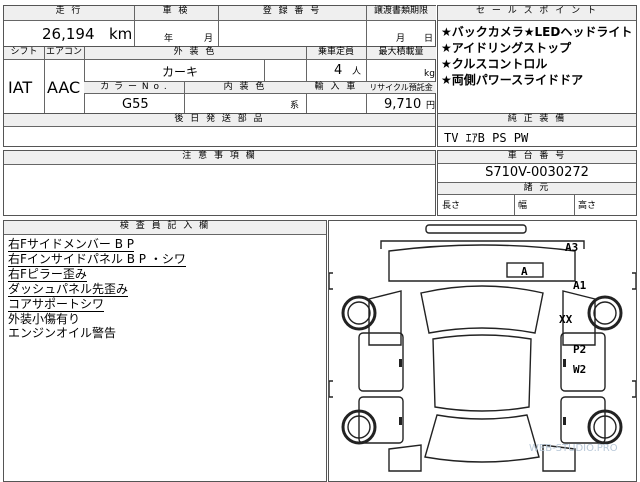  What do you see at coordinates (451, 206) in the screenshot?
I see `length-label: 長さ` at bounding box center [451, 206].